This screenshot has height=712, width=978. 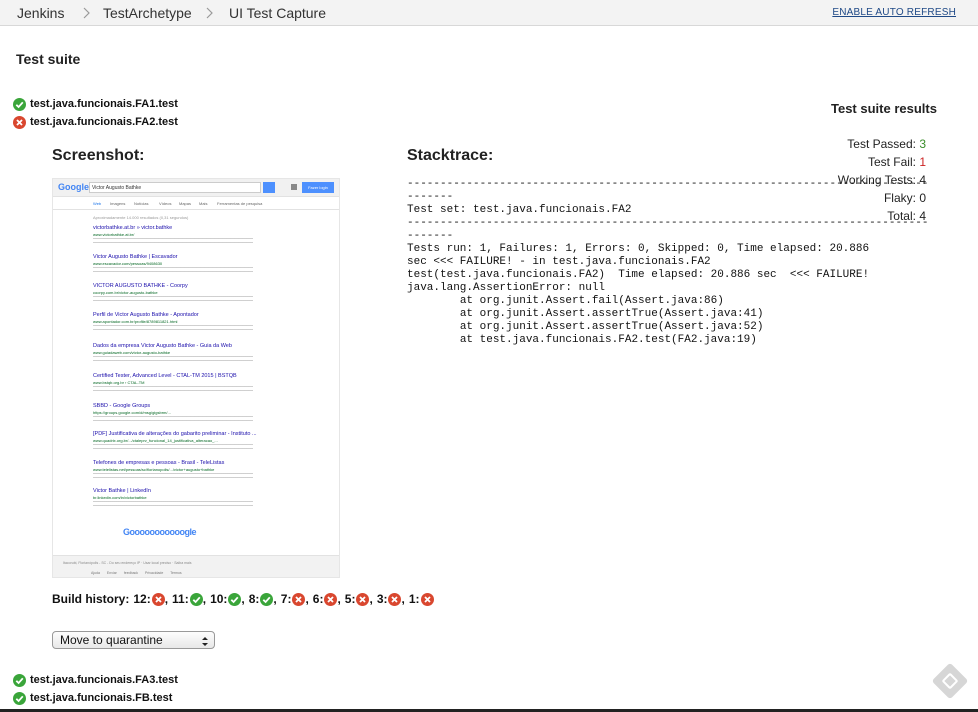 What do you see at coordinates (318, 599) in the screenshot?
I see `build-number: 6:` at bounding box center [318, 599].